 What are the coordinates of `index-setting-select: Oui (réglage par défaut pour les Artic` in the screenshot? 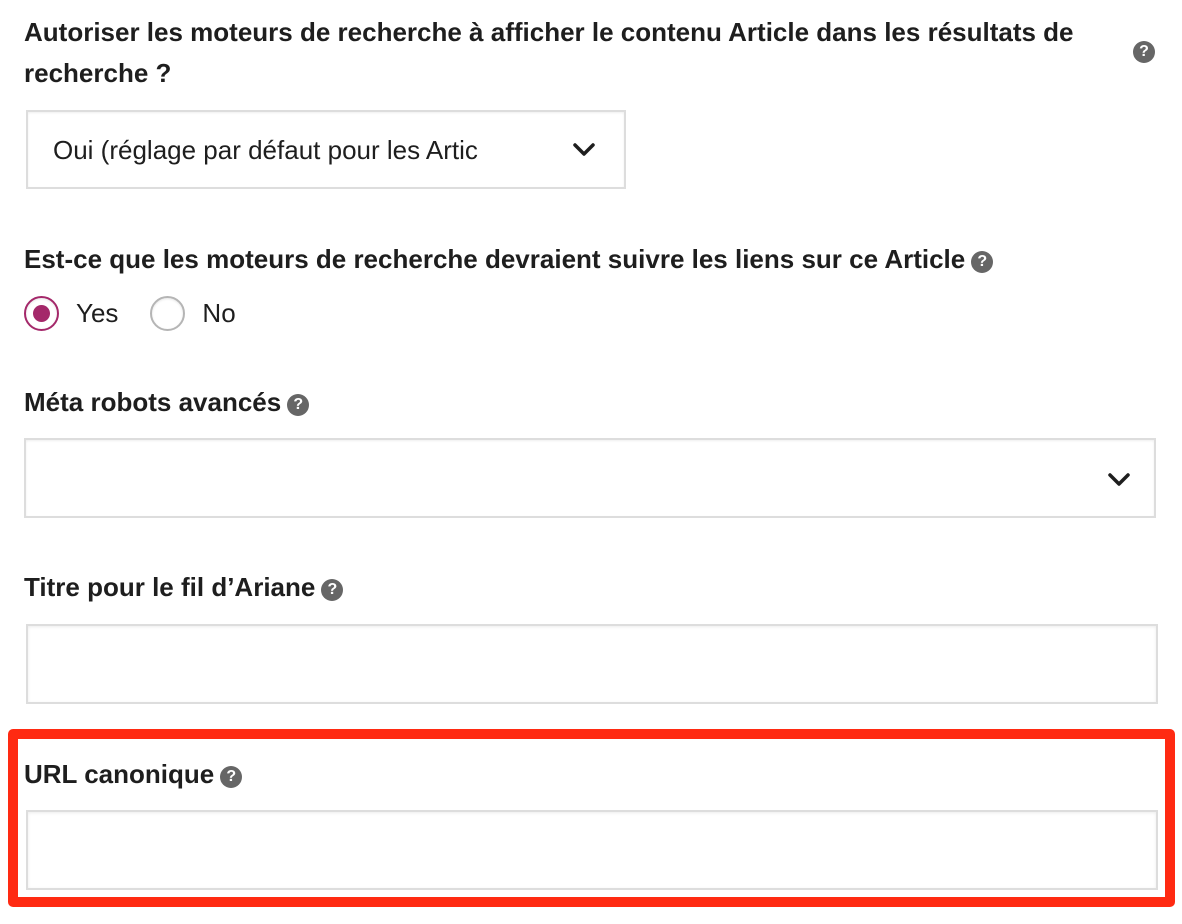 It's located at (326, 149).